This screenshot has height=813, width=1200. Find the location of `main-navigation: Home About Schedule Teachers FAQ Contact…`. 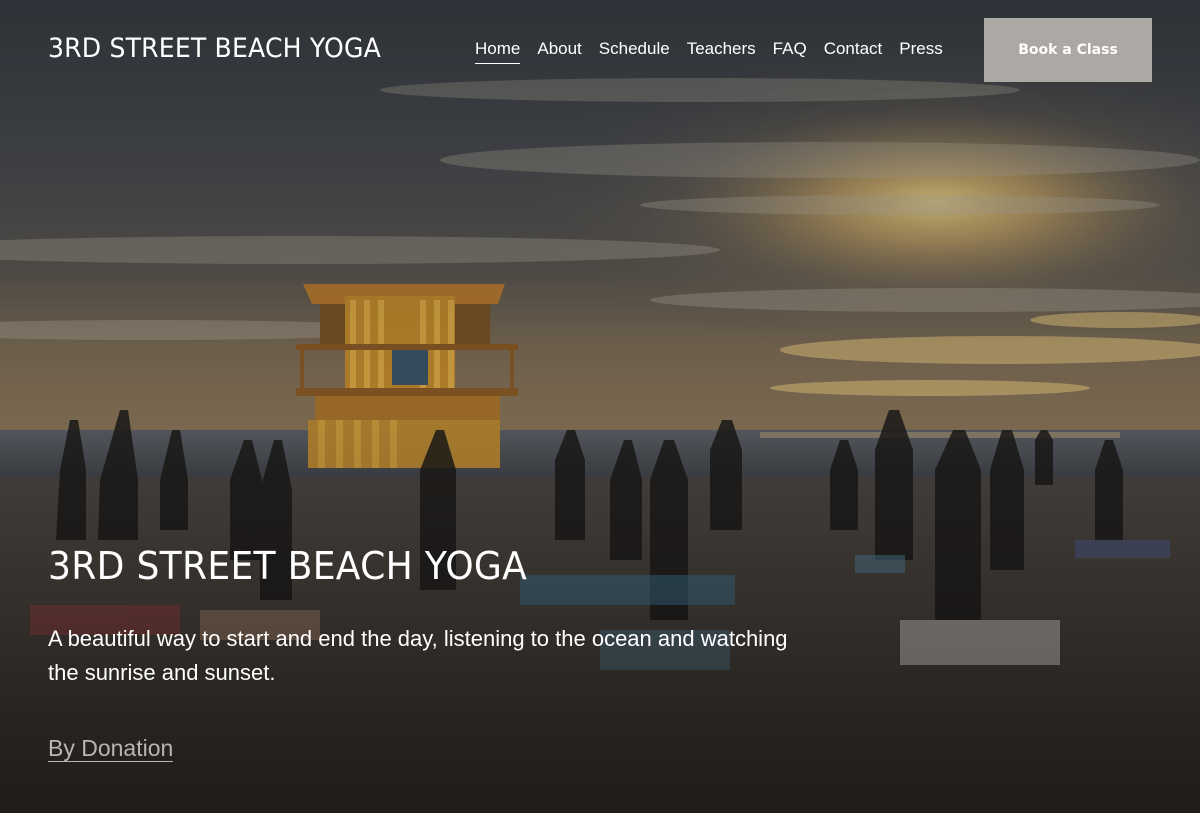

main-navigation: Home About Schedule Teachers FAQ Contact… is located at coordinates (709, 51).